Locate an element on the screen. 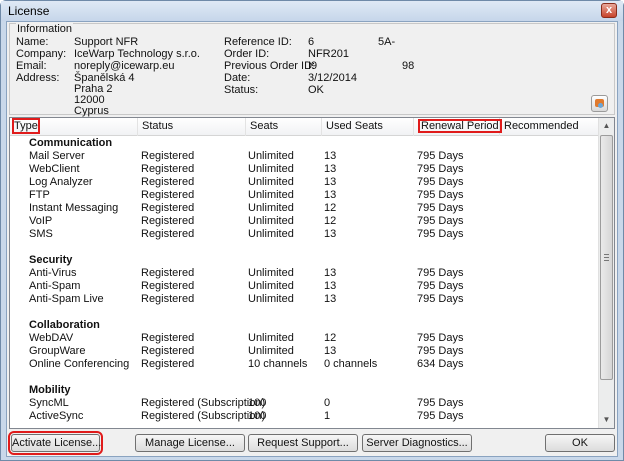 This screenshot has width=624, height=461. cell-used-seats: 0 channels is located at coordinates (351, 364).